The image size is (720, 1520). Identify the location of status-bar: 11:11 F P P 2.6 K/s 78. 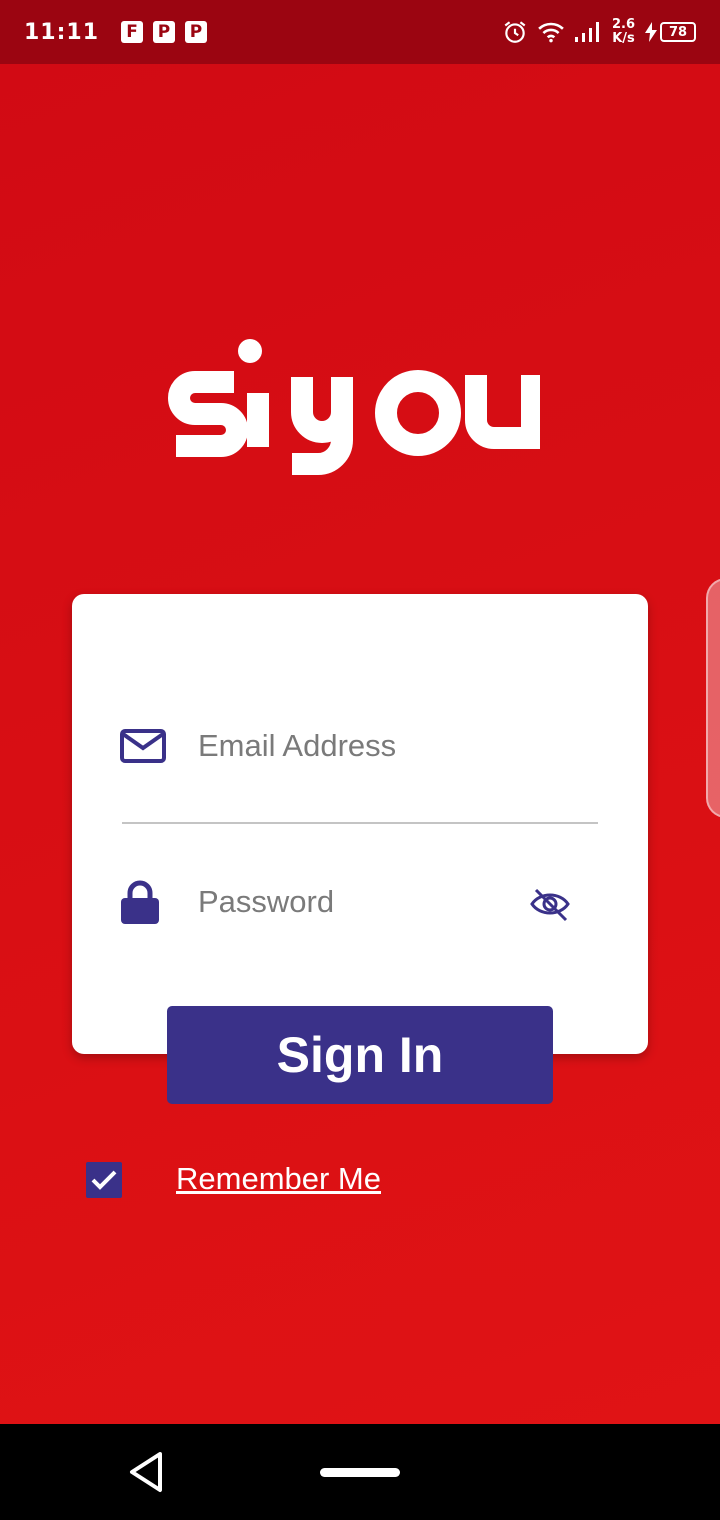
(360, 32).